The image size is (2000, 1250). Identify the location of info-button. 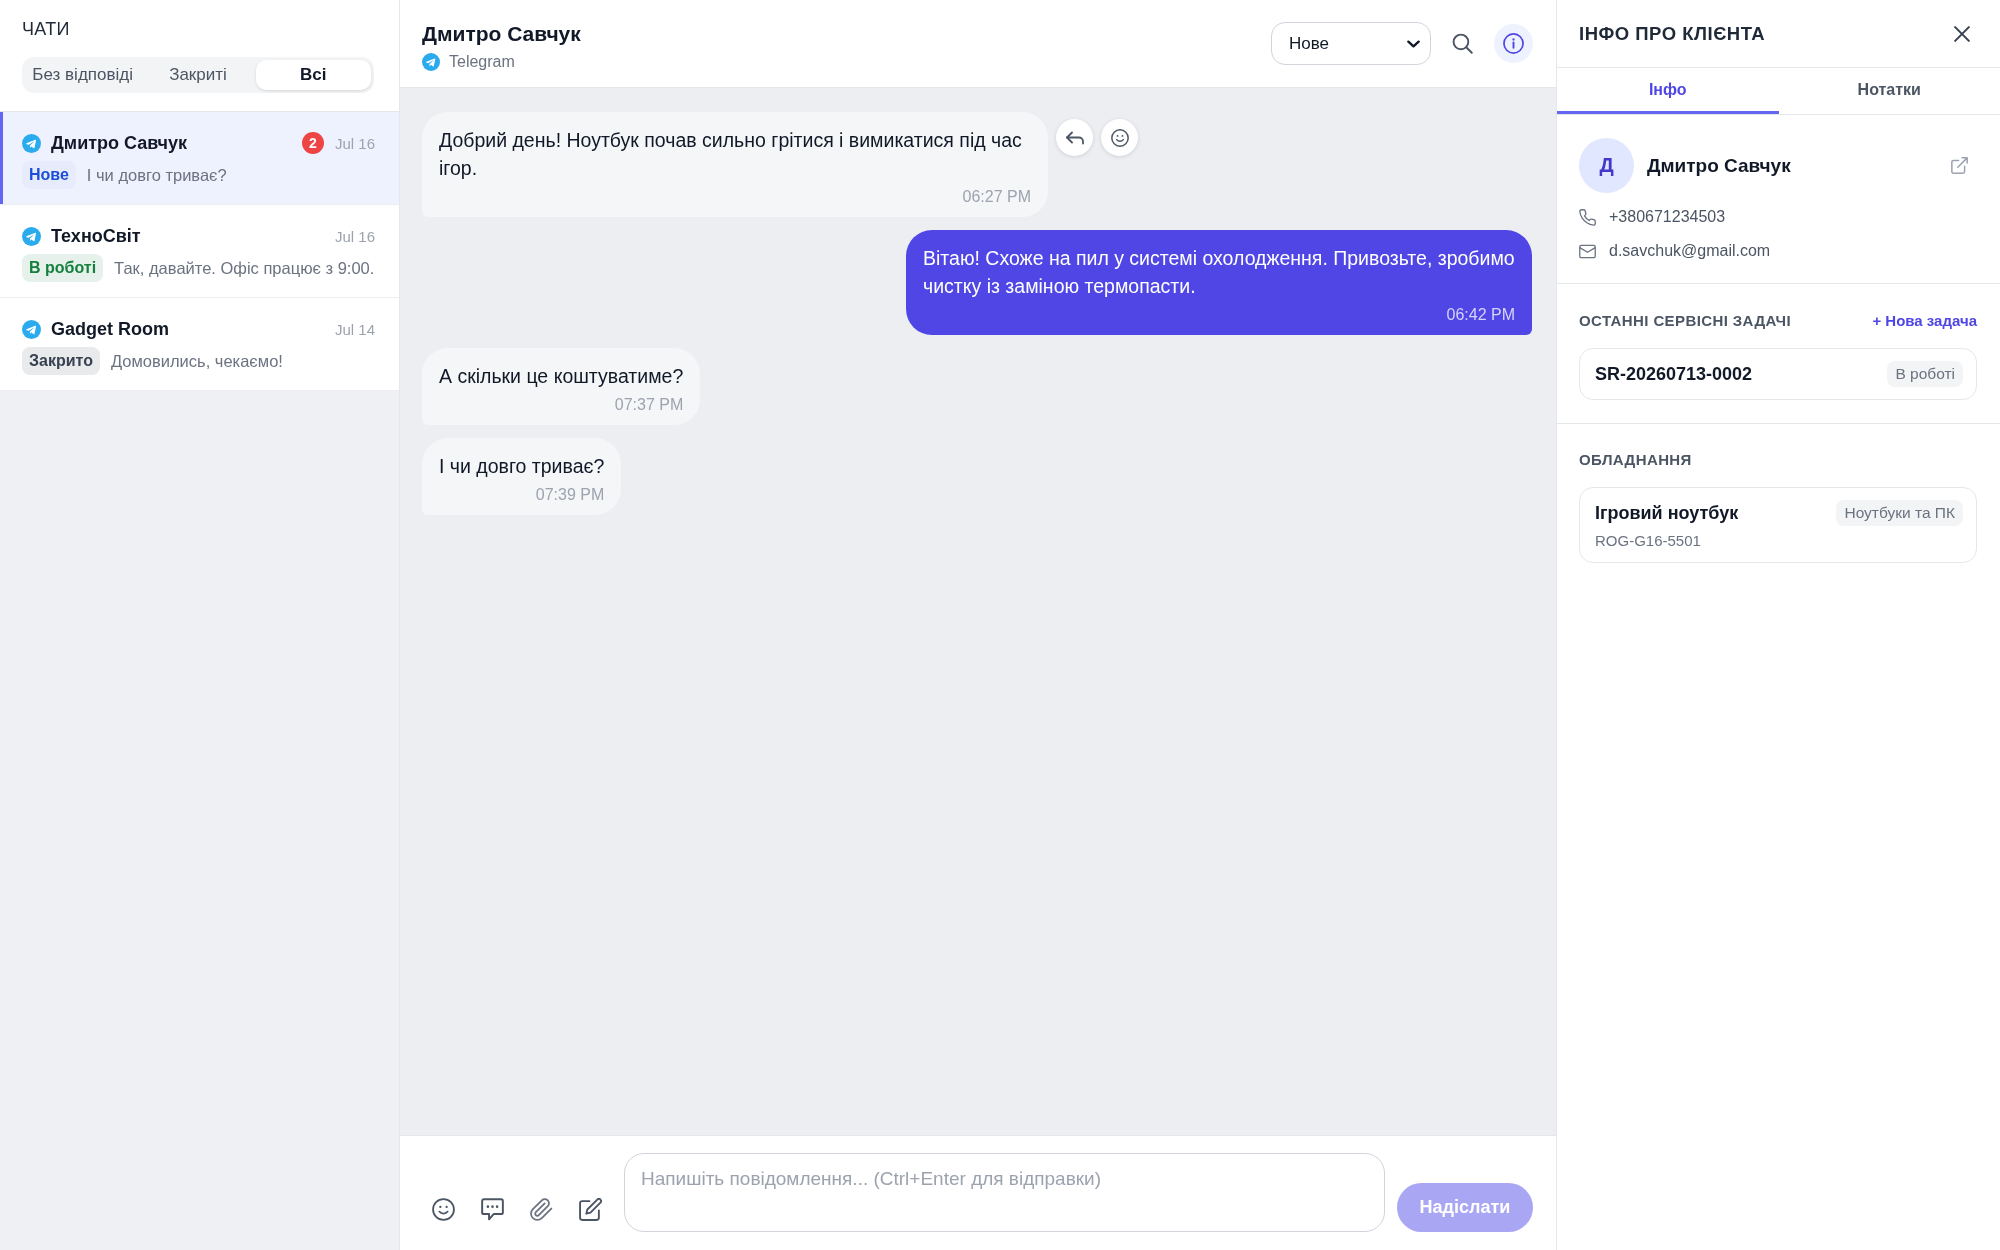
(1513, 43).